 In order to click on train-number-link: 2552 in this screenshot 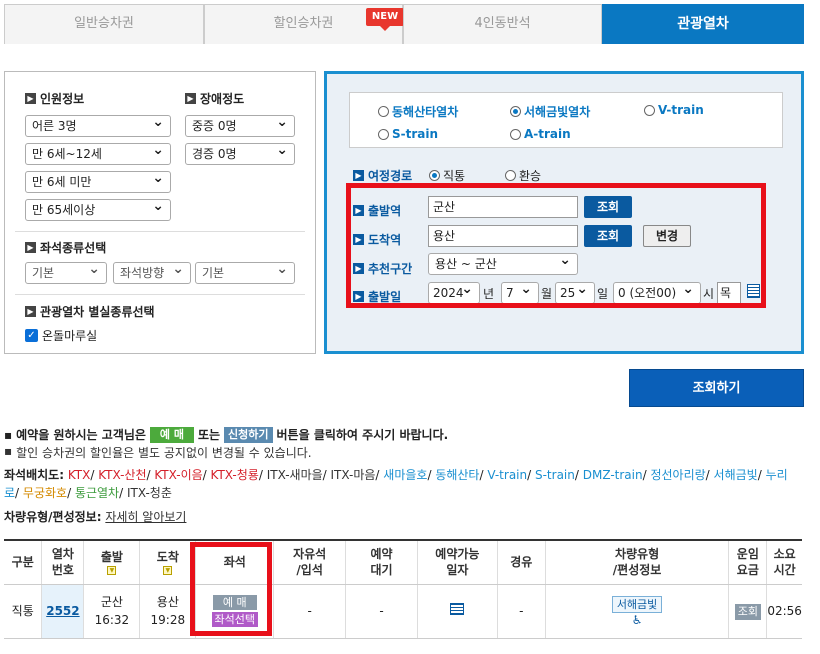, I will do `click(62, 611)`.